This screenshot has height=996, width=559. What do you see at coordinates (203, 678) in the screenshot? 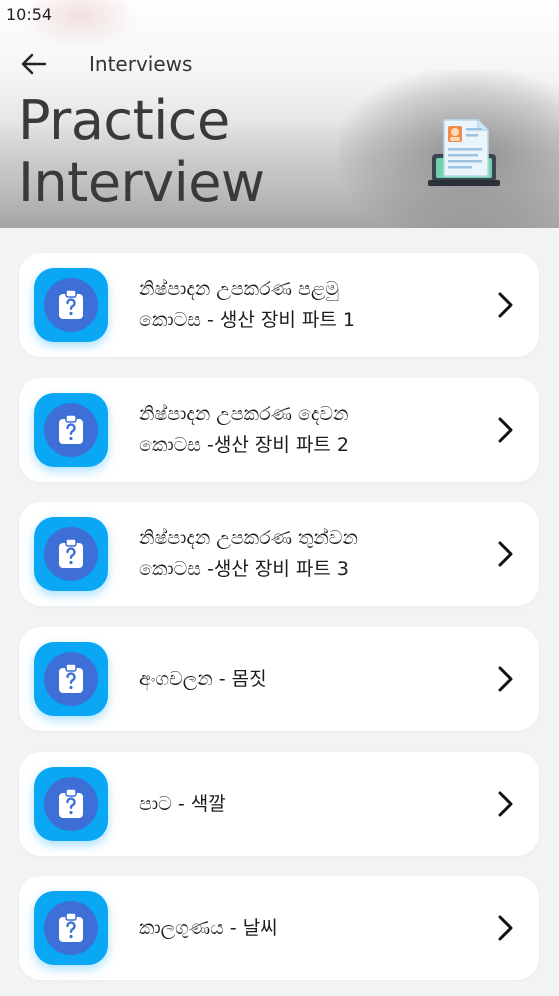
I see `interview-item-label: අංගචලන - 몸짓` at bounding box center [203, 678].